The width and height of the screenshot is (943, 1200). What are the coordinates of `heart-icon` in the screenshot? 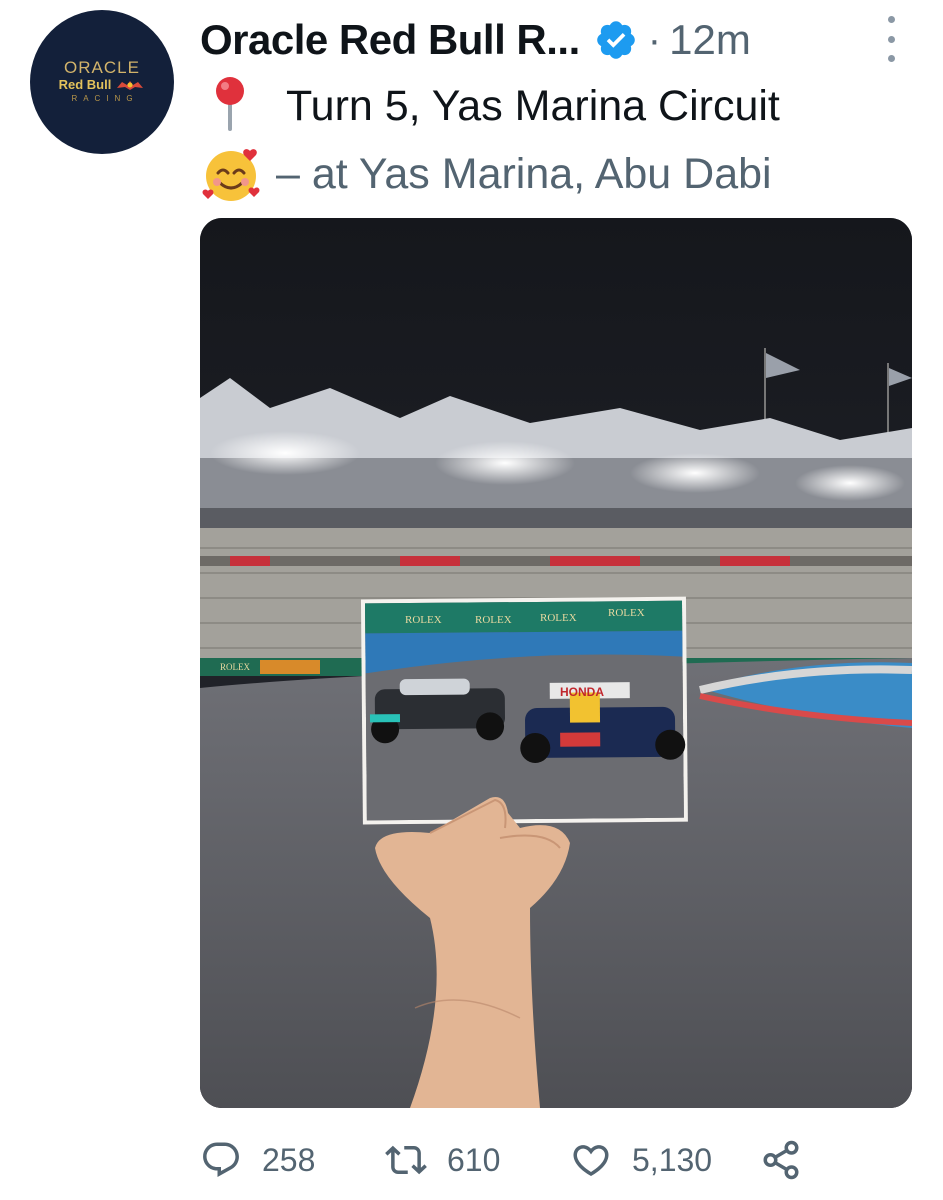 It's located at (591, 1161).